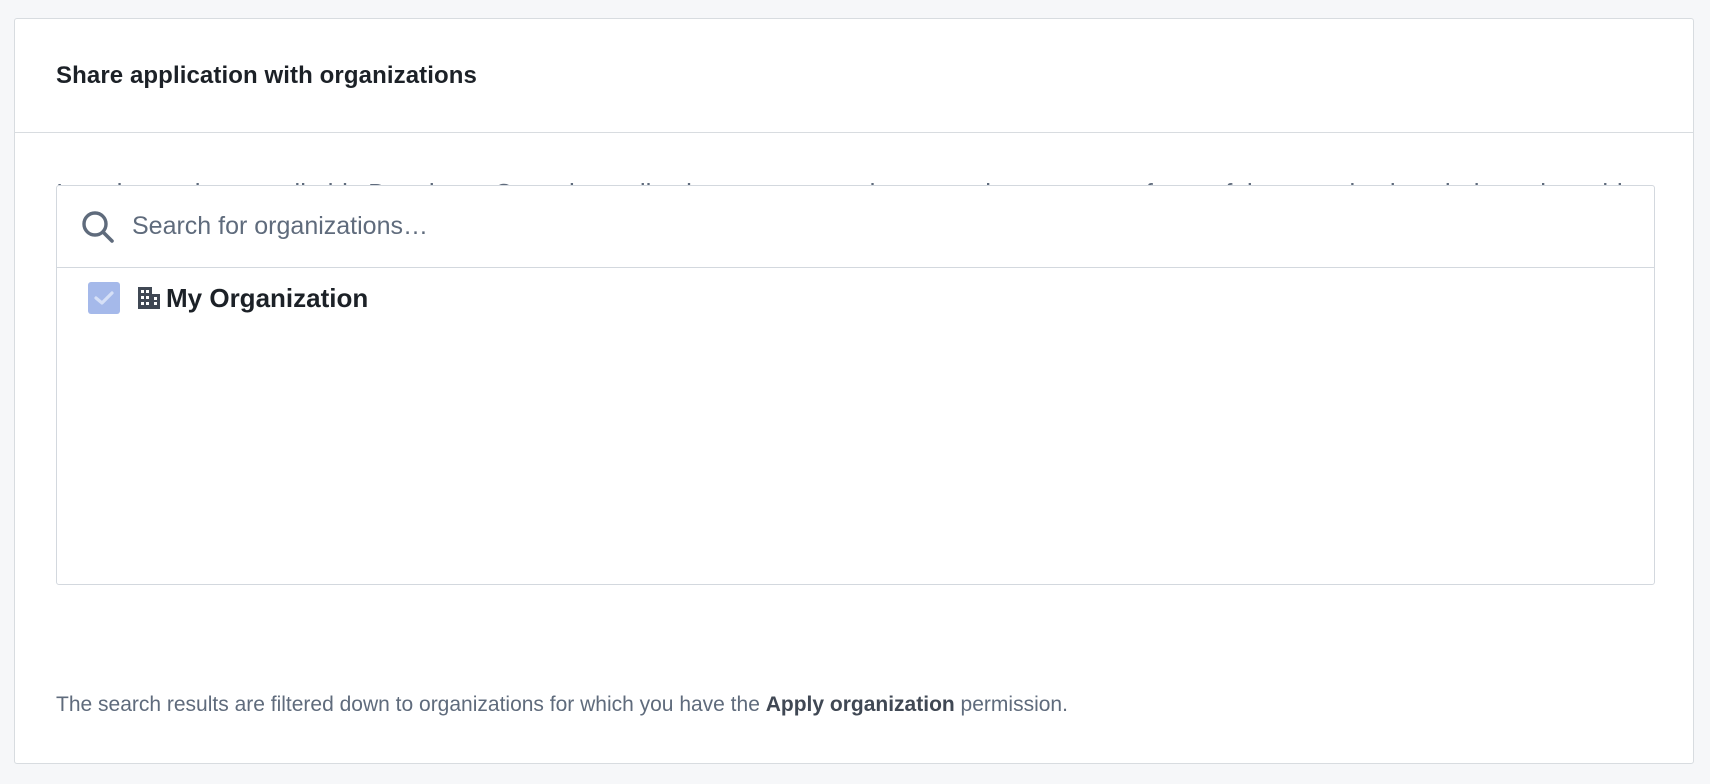 The width and height of the screenshot is (1710, 784). I want to click on organization-list: My Organization, so click(855, 292).